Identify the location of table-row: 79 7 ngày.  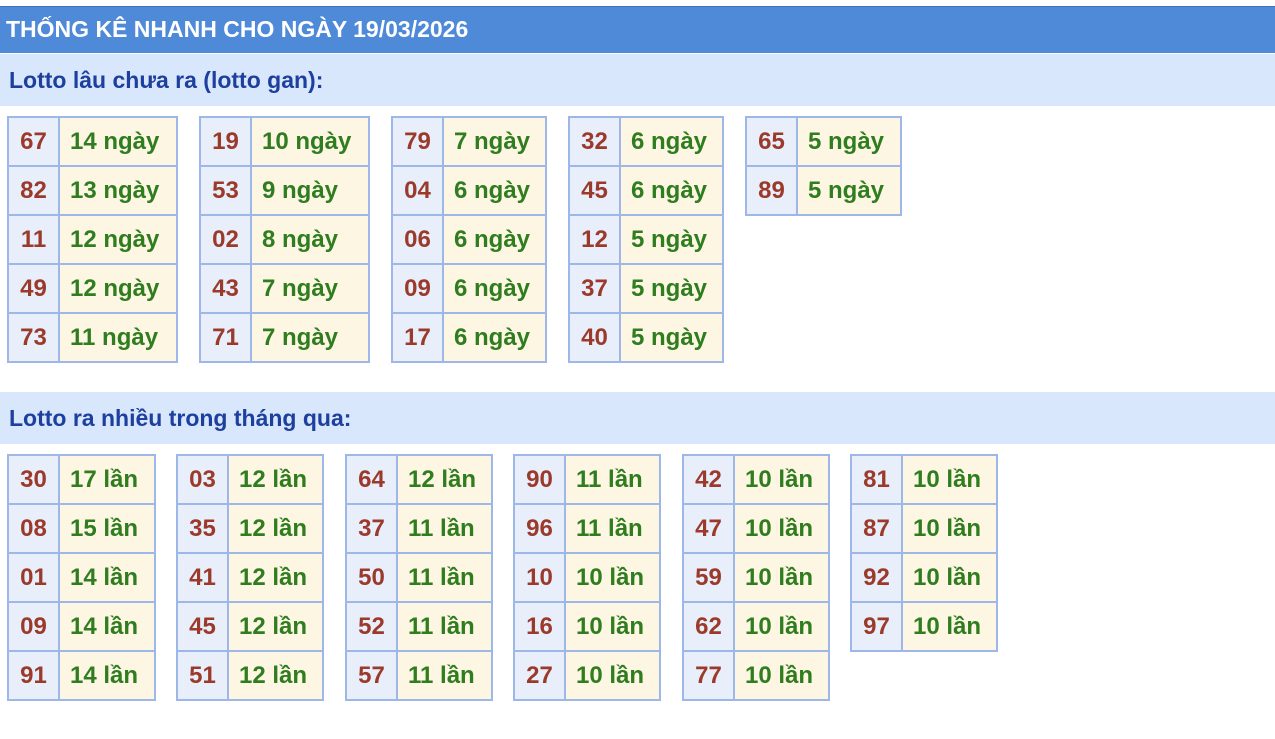
(469, 141).